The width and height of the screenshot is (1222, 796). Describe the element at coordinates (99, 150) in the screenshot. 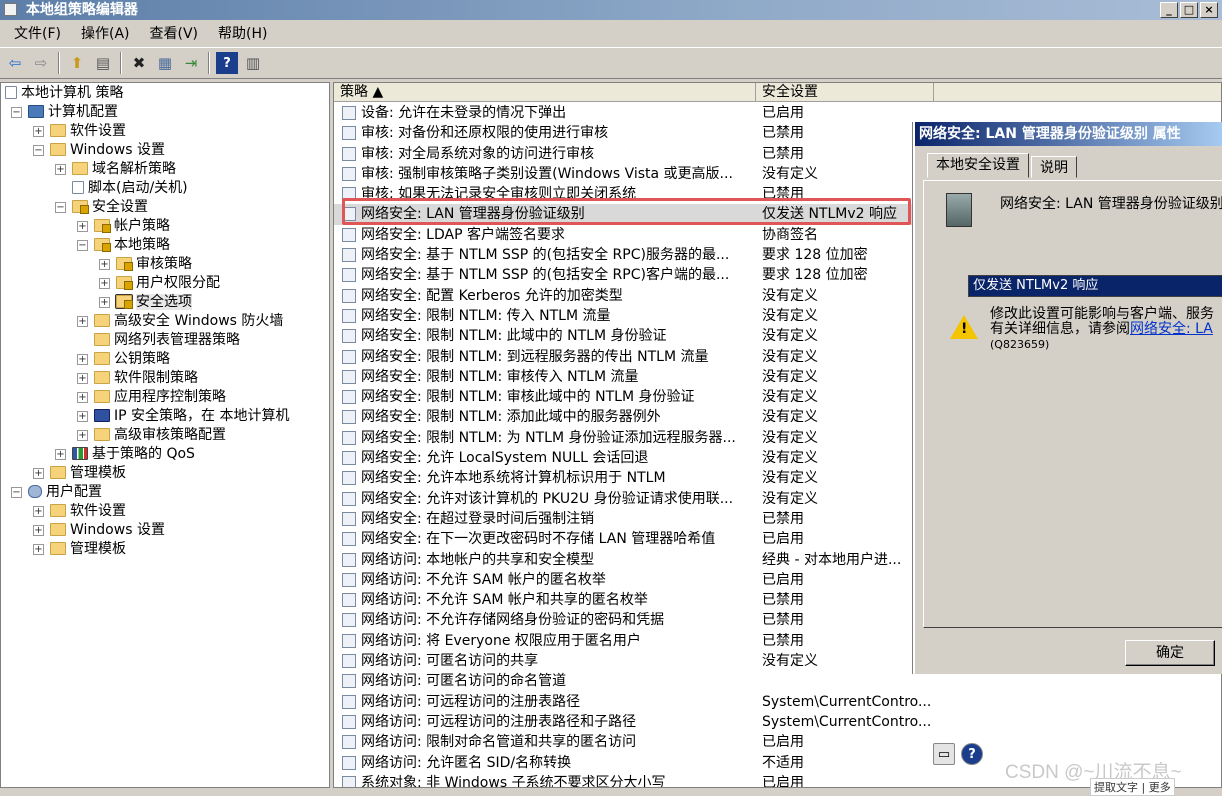

I see `tree-node-windows-settings: − Windows 设置` at that location.